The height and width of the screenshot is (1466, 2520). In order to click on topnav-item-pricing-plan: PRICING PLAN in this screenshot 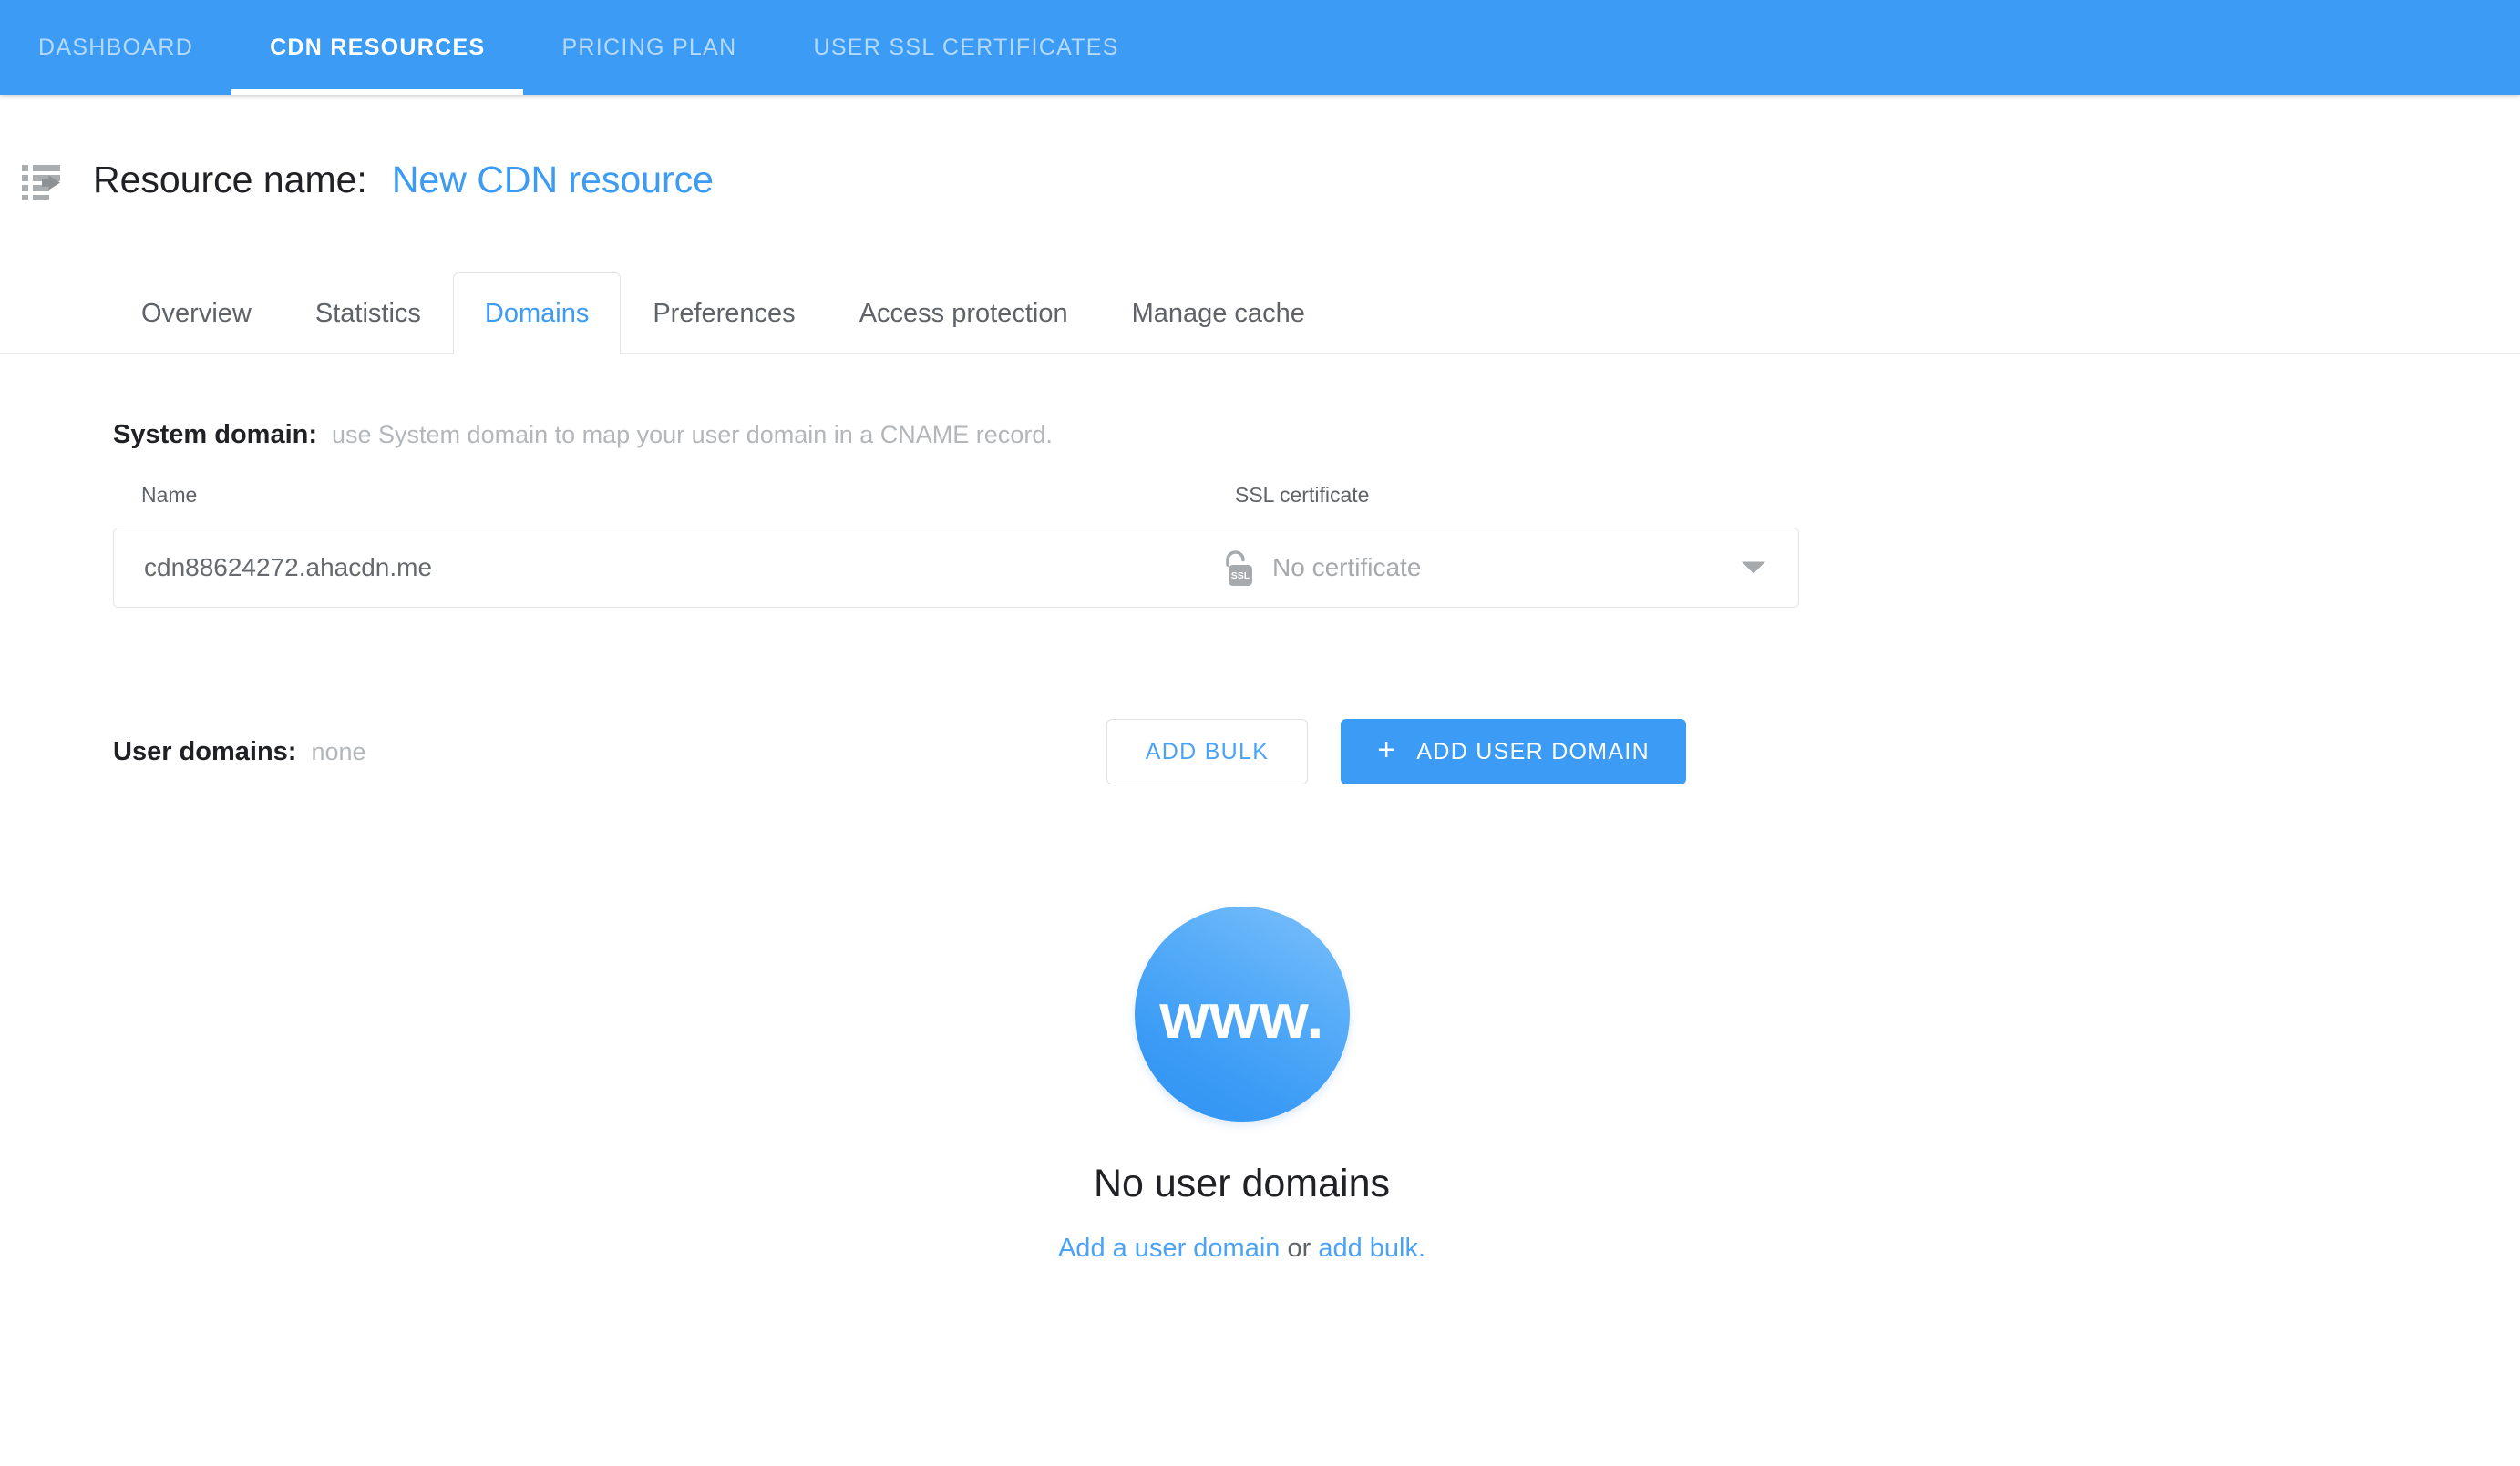, I will do `click(649, 47)`.